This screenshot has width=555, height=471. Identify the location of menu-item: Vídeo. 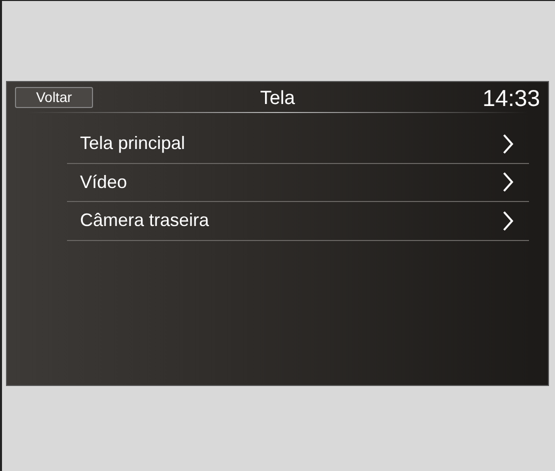
(298, 183).